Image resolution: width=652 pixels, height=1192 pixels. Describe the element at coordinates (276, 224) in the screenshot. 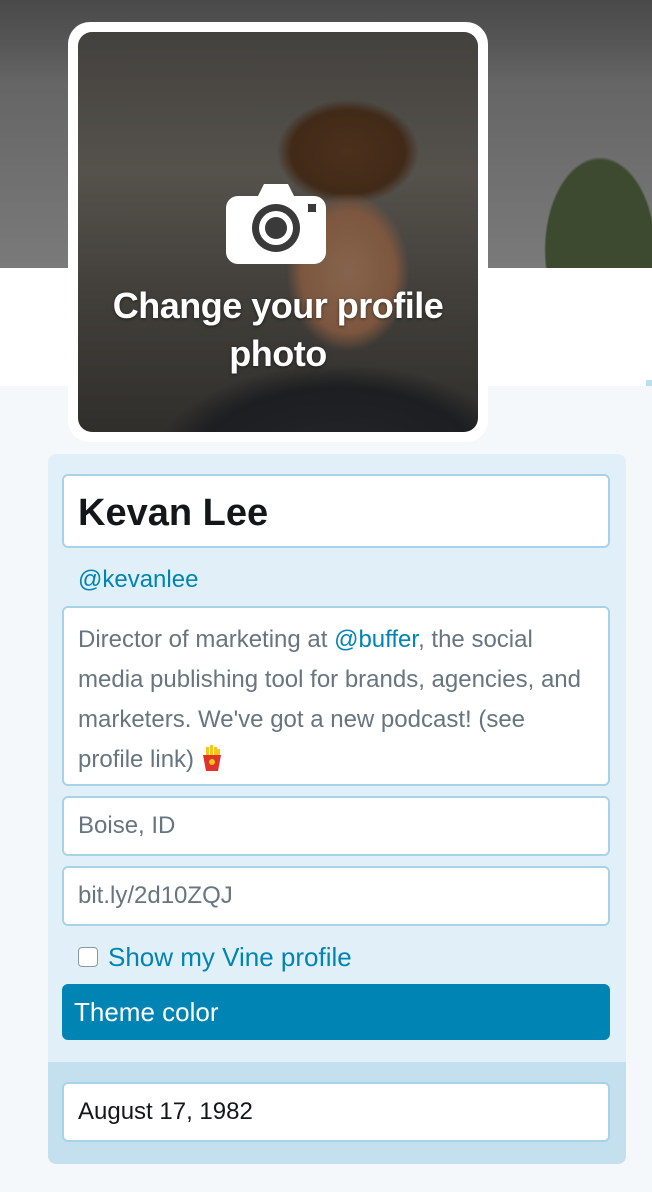

I see `camera-icon` at that location.